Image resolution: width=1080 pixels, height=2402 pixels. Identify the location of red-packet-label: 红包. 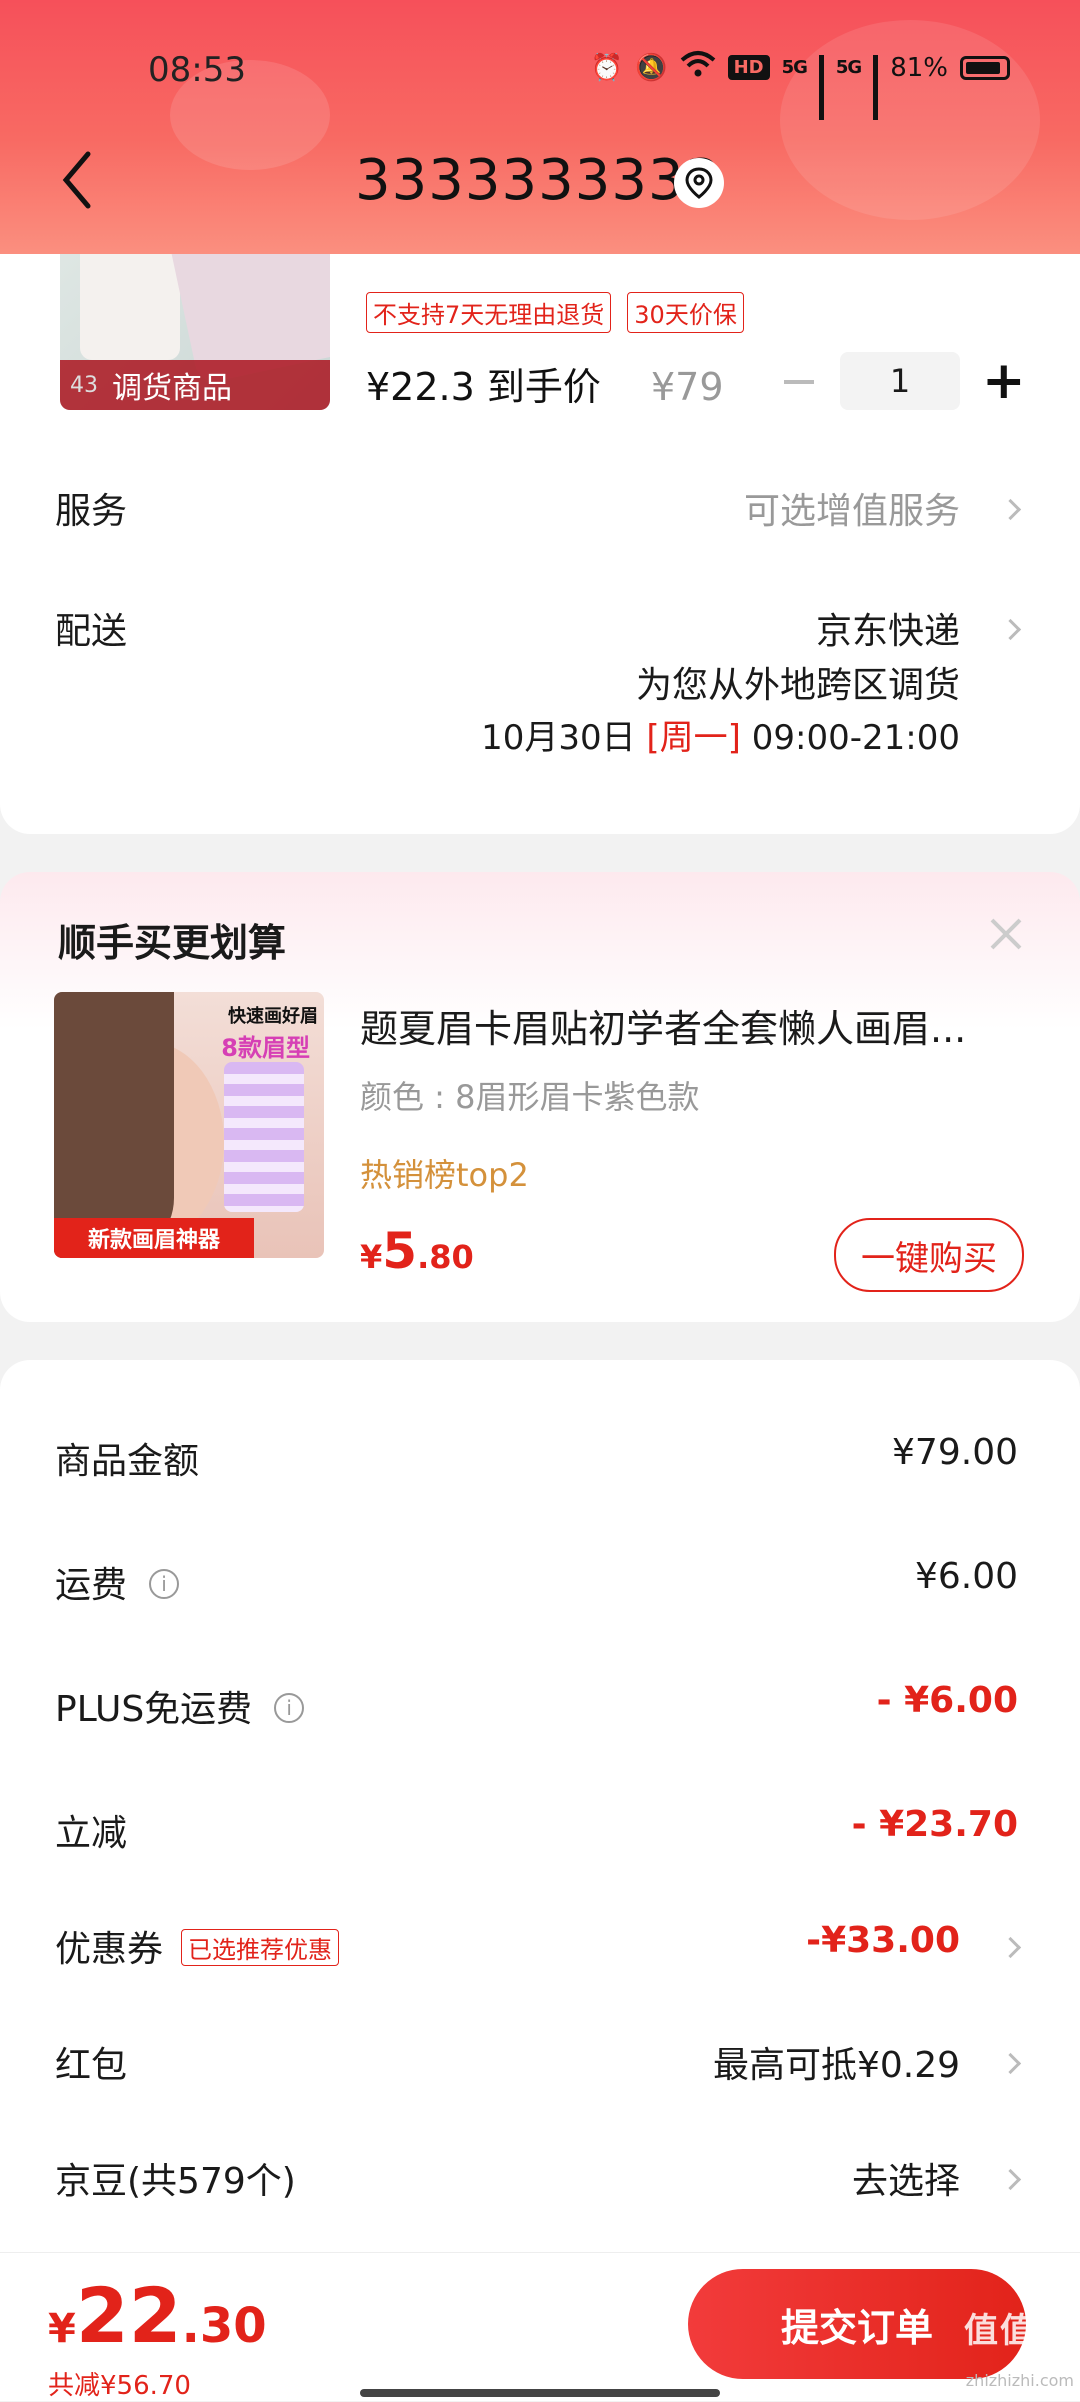
(91, 2065).